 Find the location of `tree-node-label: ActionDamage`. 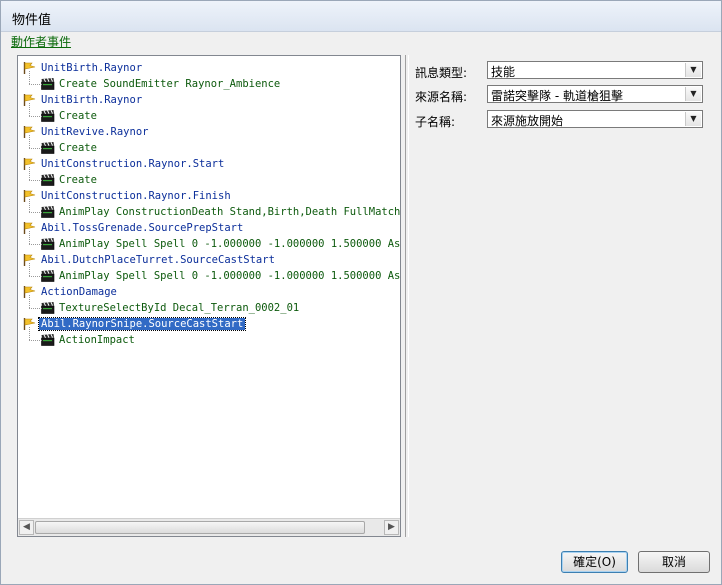

tree-node-label: ActionDamage is located at coordinates (79, 292).